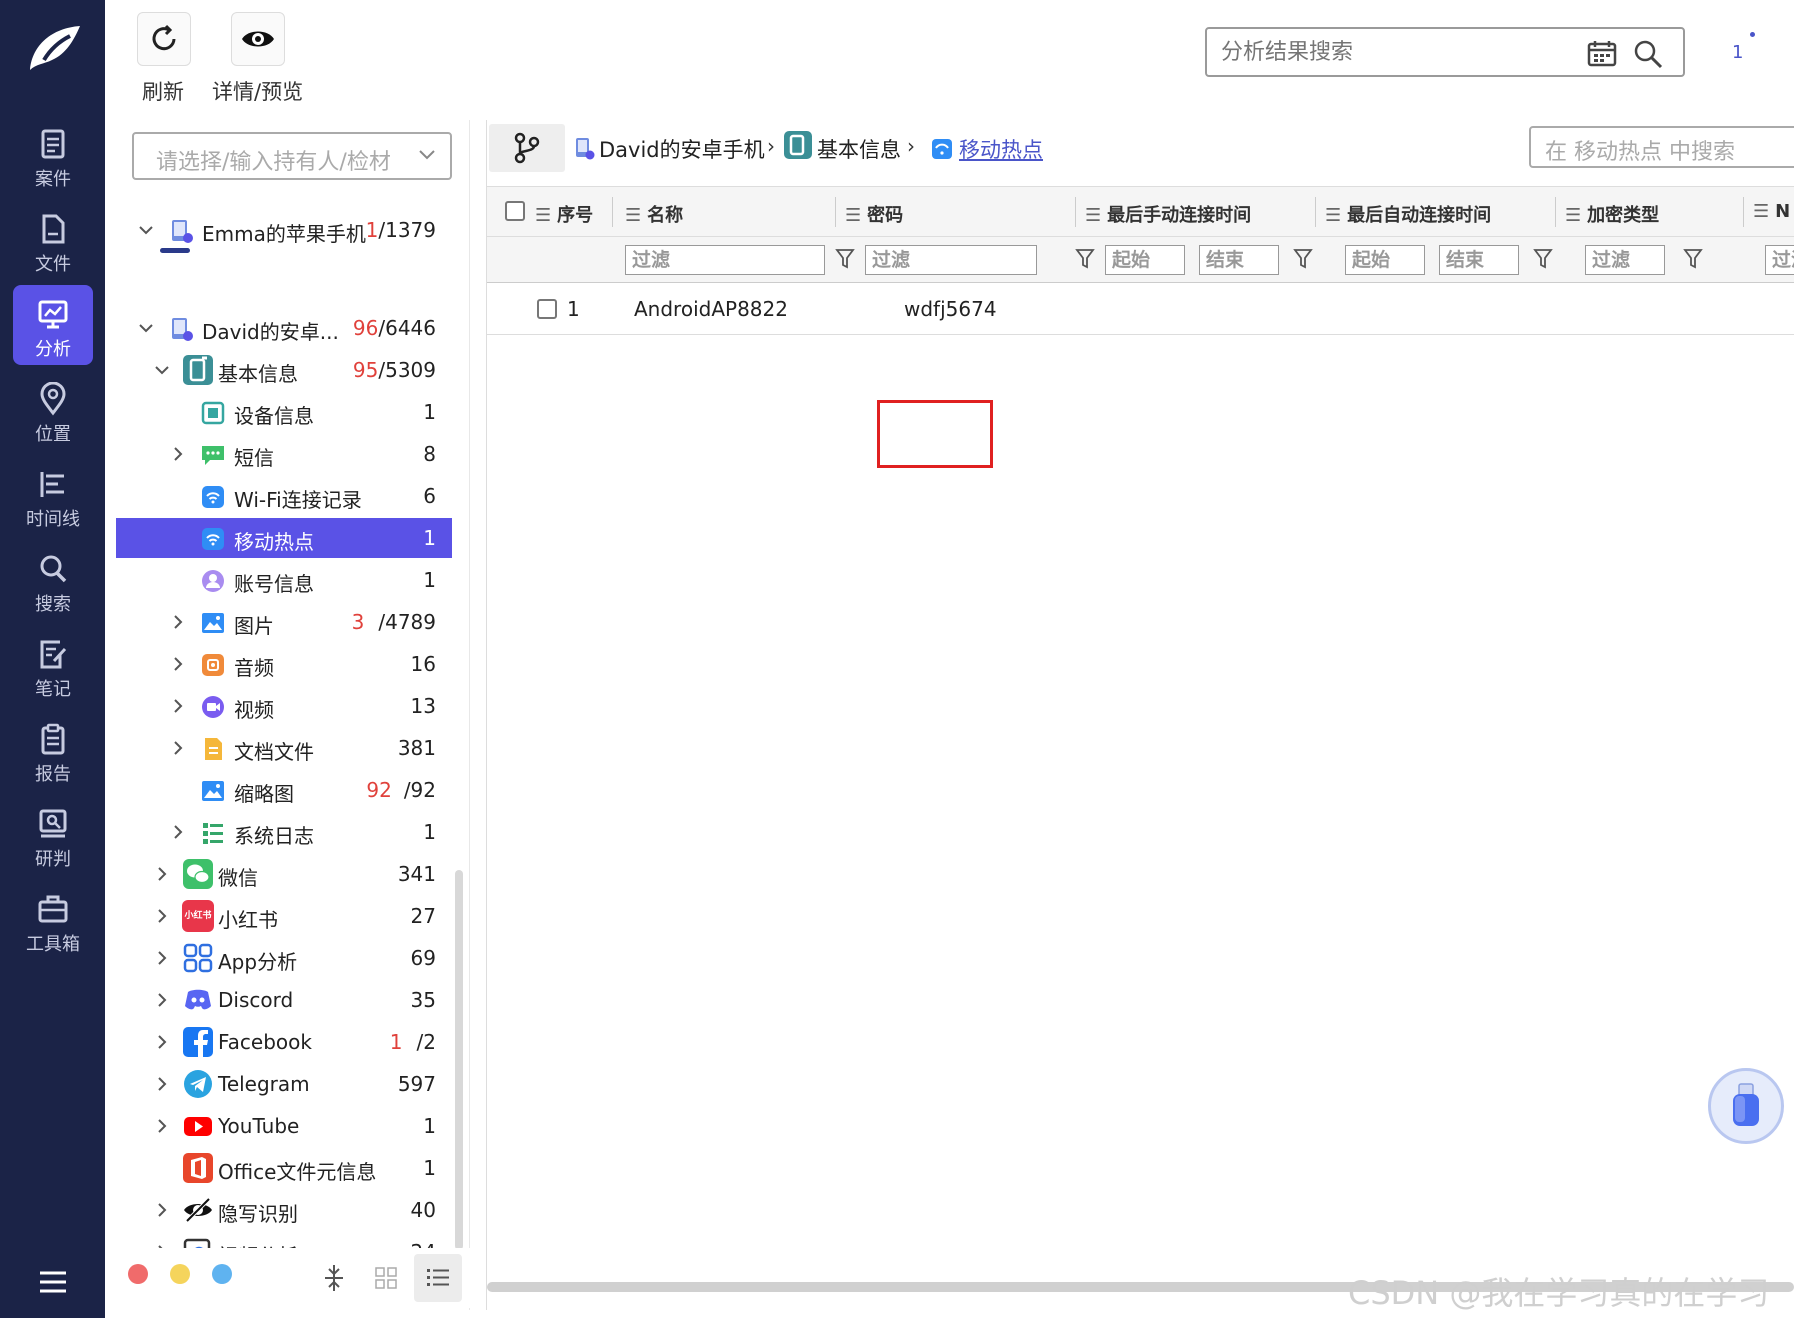 The height and width of the screenshot is (1318, 1794). I want to click on tree-item-xiaohongshu: 小红书 小红书 27, so click(284, 916).